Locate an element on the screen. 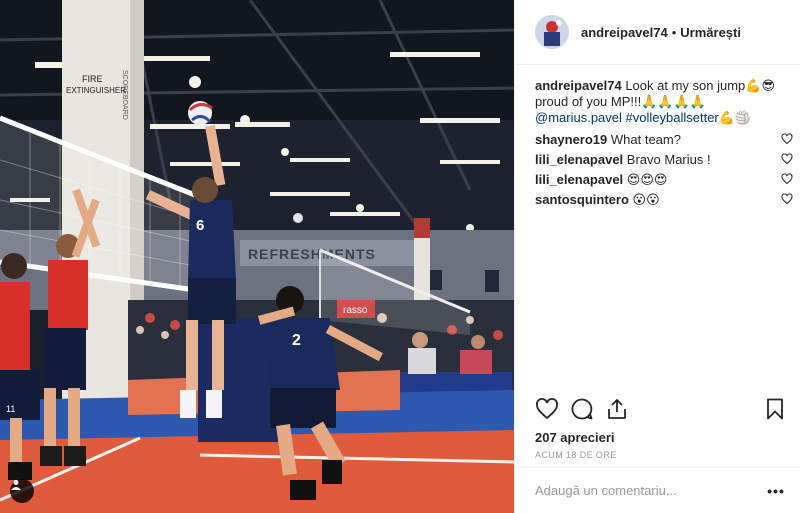  likes-count: 207 aprecieri is located at coordinates (575, 437).